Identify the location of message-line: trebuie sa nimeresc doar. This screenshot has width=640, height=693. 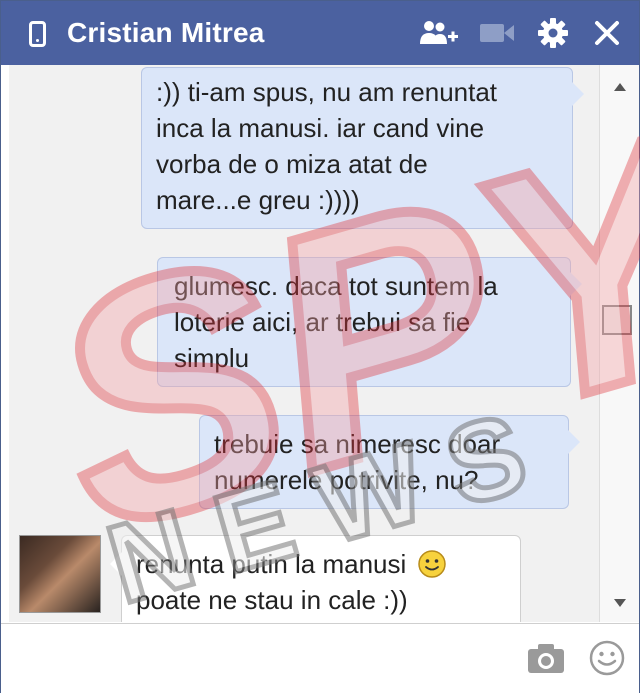
(357, 444).